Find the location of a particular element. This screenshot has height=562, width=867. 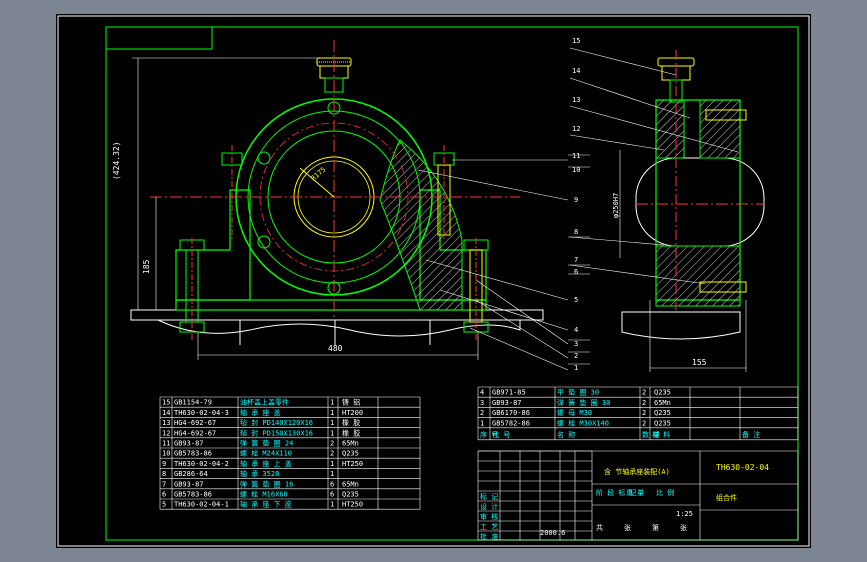

bom-cell-no: 11 is located at coordinates (166, 444).